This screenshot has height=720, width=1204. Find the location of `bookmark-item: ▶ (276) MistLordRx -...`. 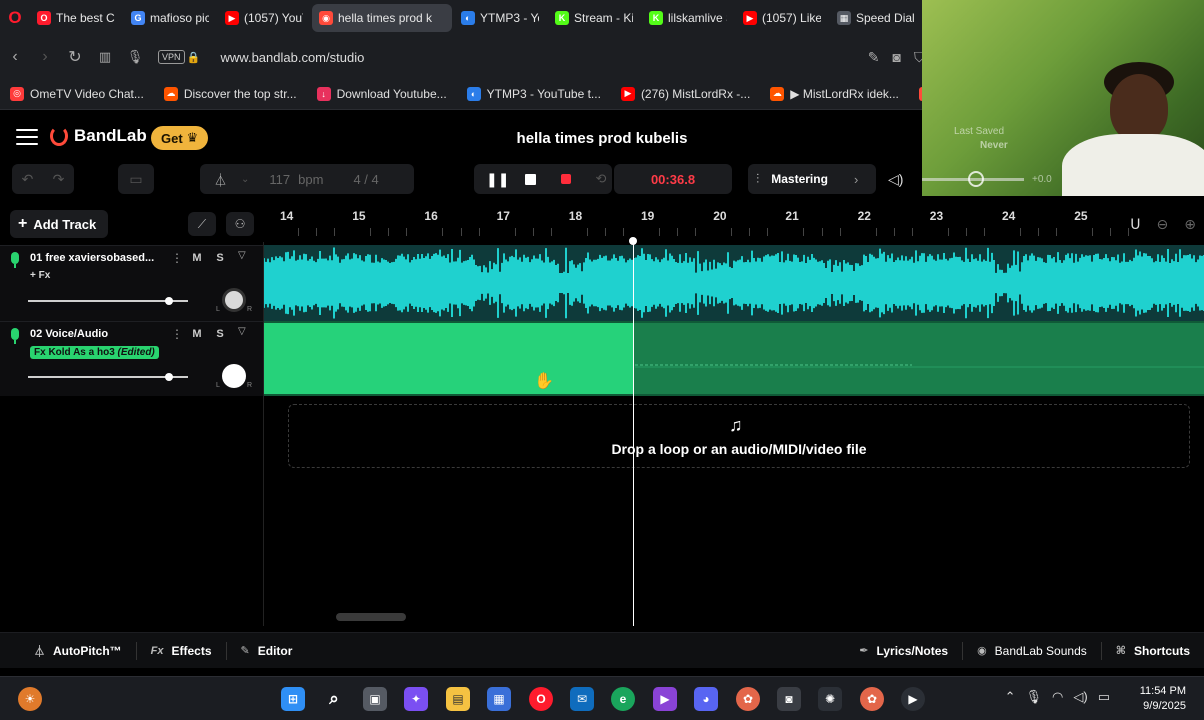

bookmark-item: ▶ (276) MistLordRx -... is located at coordinates (685, 93).